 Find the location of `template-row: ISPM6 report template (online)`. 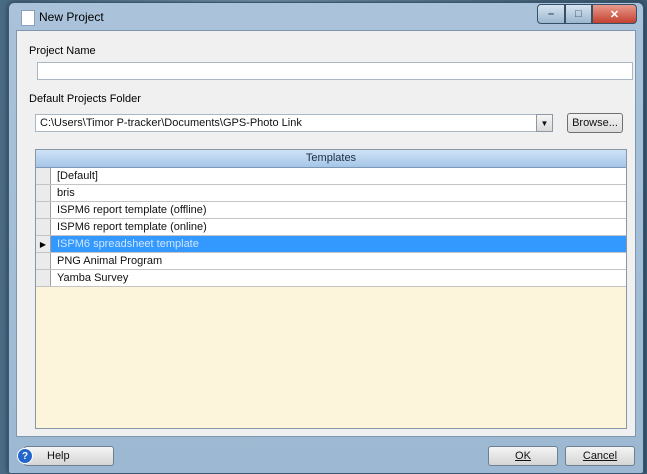

template-row: ISPM6 report template (online) is located at coordinates (331, 227).